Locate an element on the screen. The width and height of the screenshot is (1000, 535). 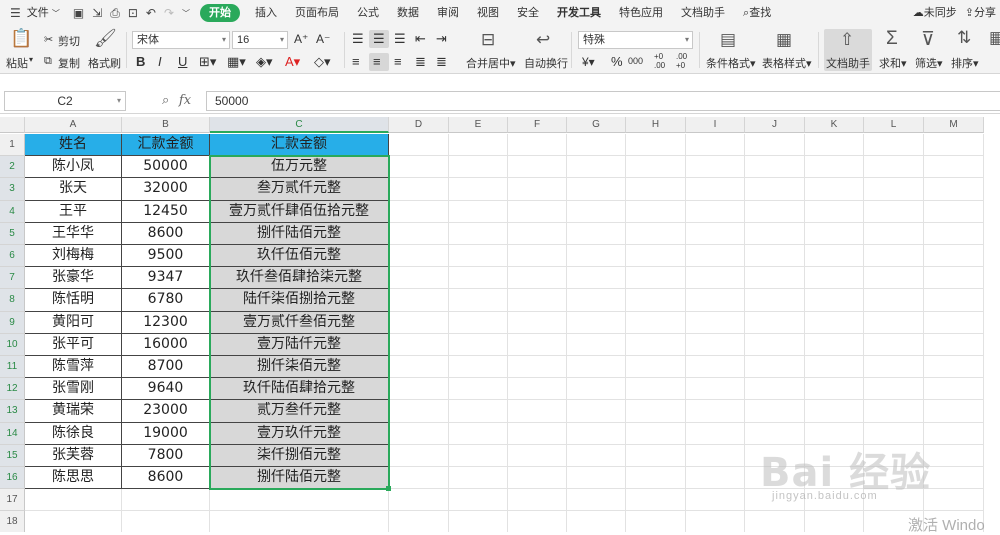
column-header-c: C is located at coordinates (299, 125).